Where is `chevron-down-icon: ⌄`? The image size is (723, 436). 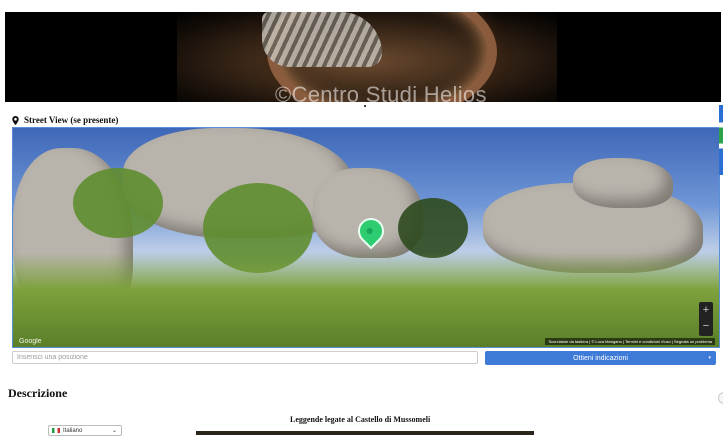
chevron-down-icon: ⌄ is located at coordinates (114, 431).